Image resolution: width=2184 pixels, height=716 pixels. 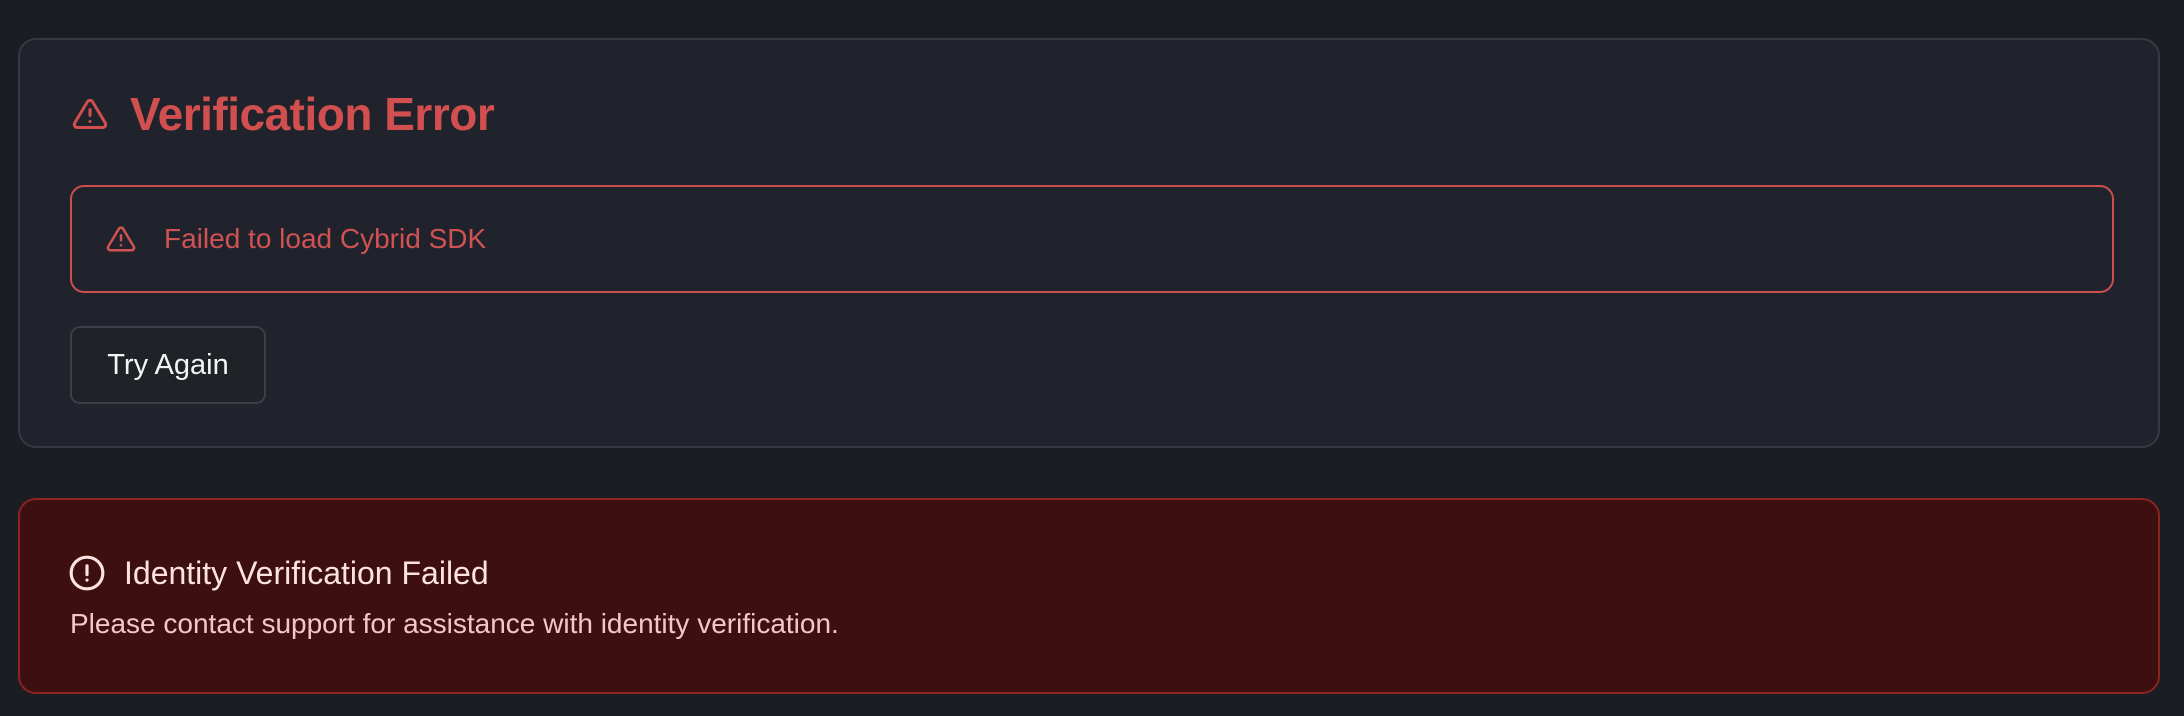 I want to click on page-title: Verification Error, so click(x=312, y=114).